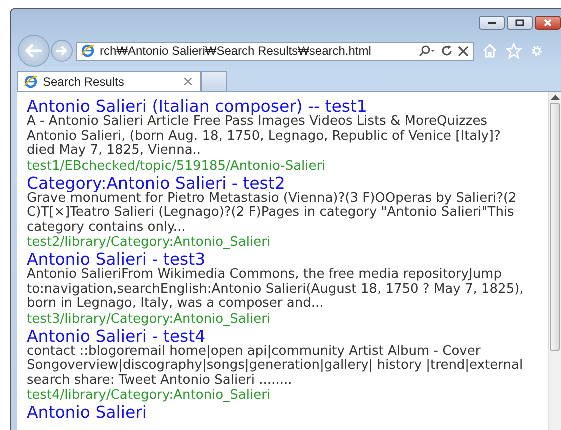 The image size is (561, 430). I want to click on scrollbar, so click(554, 261).